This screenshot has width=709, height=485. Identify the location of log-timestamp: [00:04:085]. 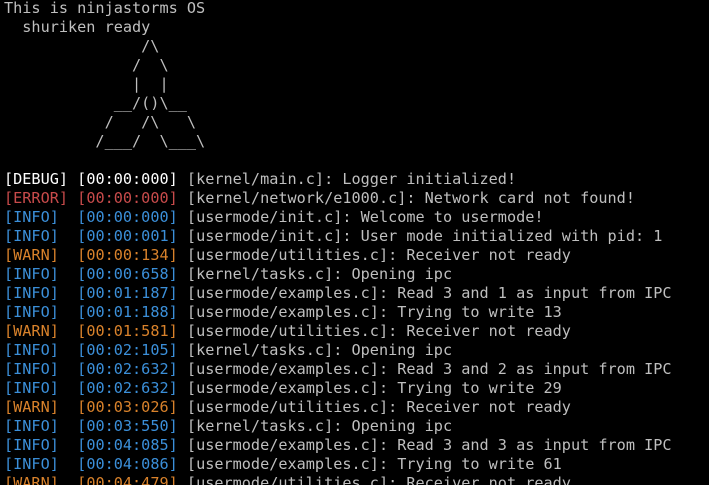
(127, 445).